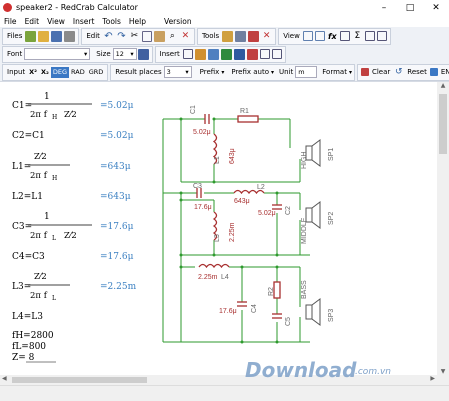  What do you see at coordinates (443, 371) in the screenshot?
I see `scroll-down-icon: ▼` at bounding box center [443, 371].